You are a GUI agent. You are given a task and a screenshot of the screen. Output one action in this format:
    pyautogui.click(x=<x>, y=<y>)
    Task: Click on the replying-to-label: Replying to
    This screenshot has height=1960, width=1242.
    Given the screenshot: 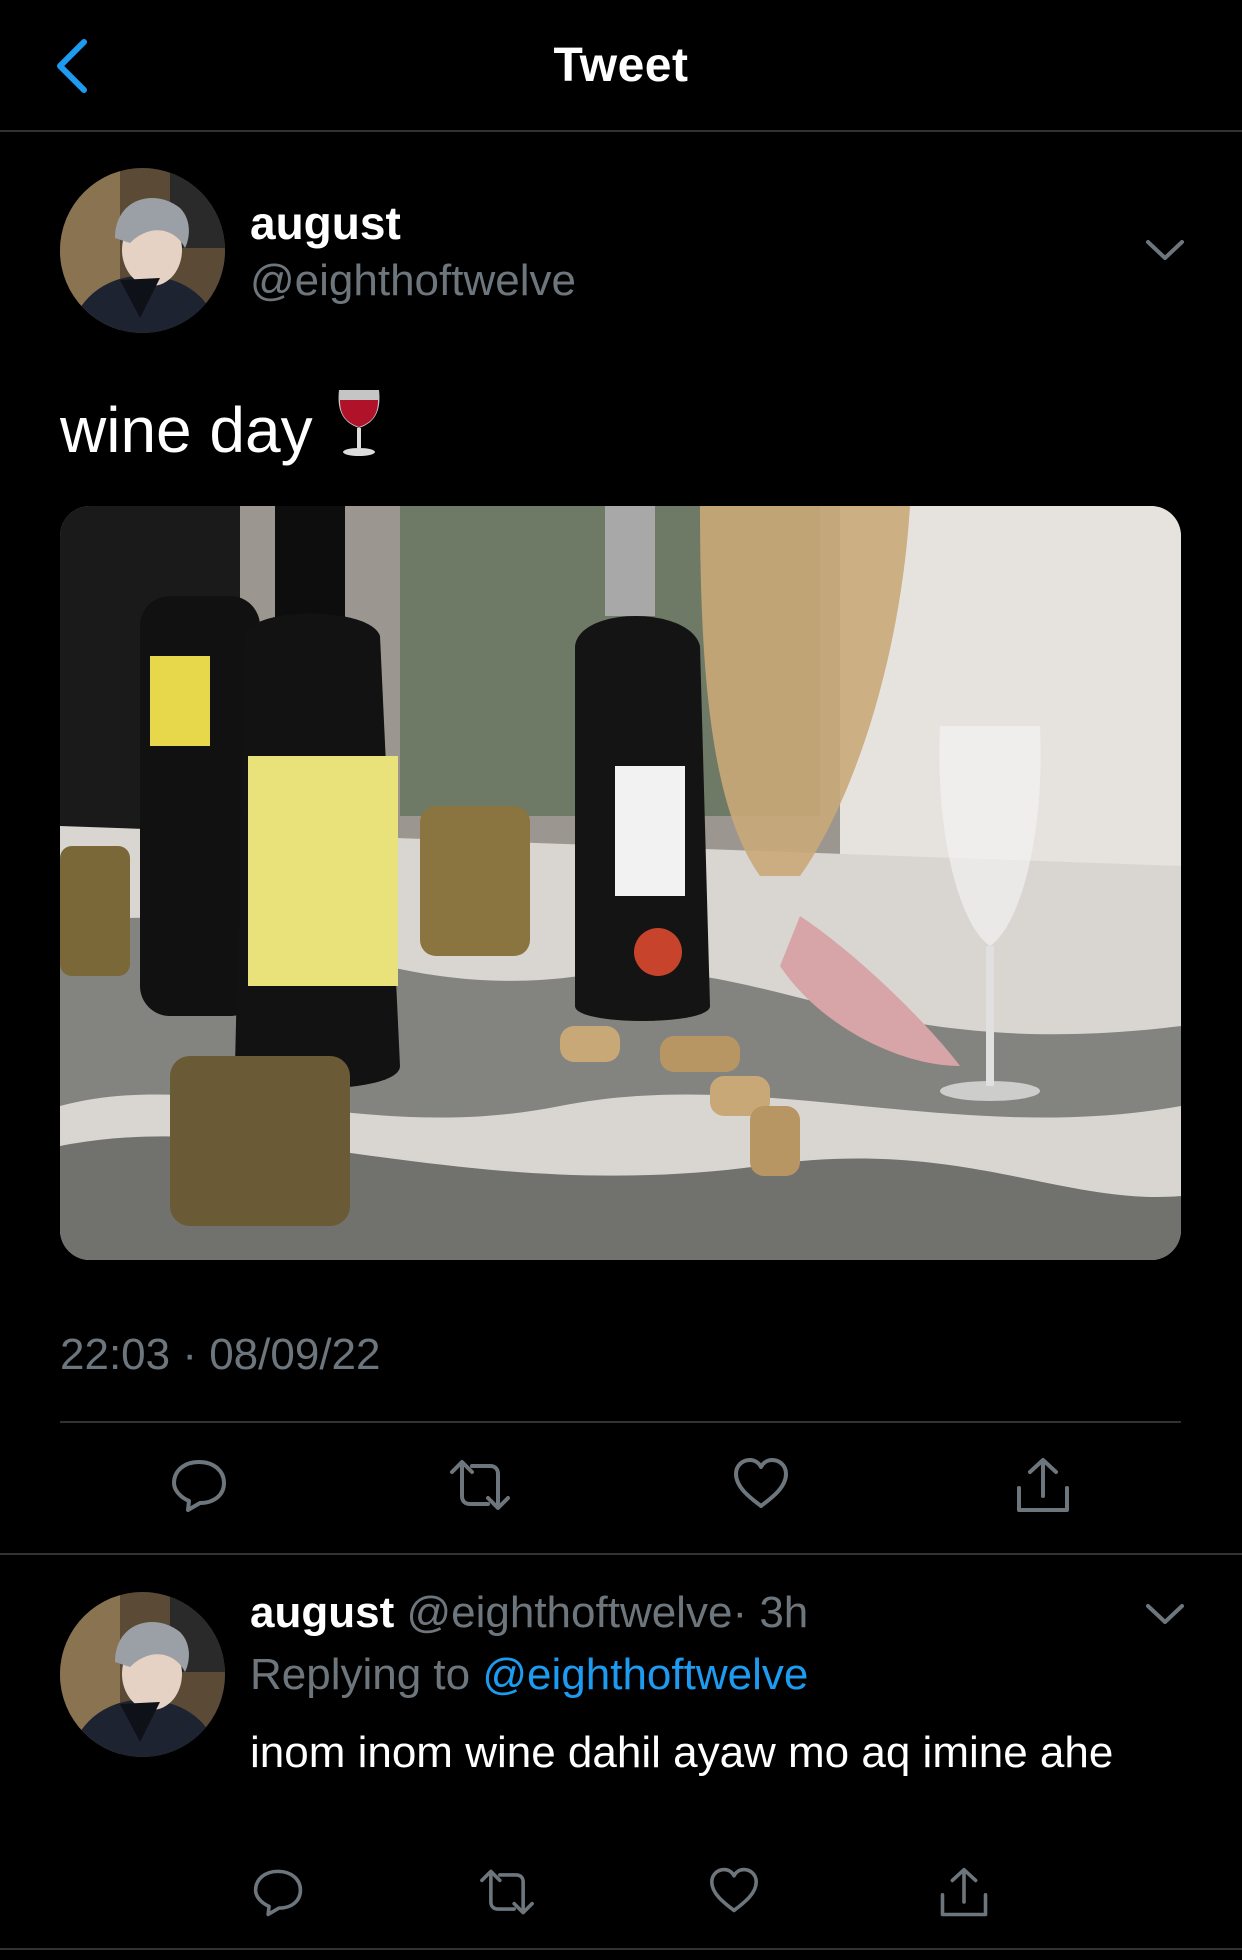 What is the action you would take?
    pyautogui.click(x=360, y=1674)
    